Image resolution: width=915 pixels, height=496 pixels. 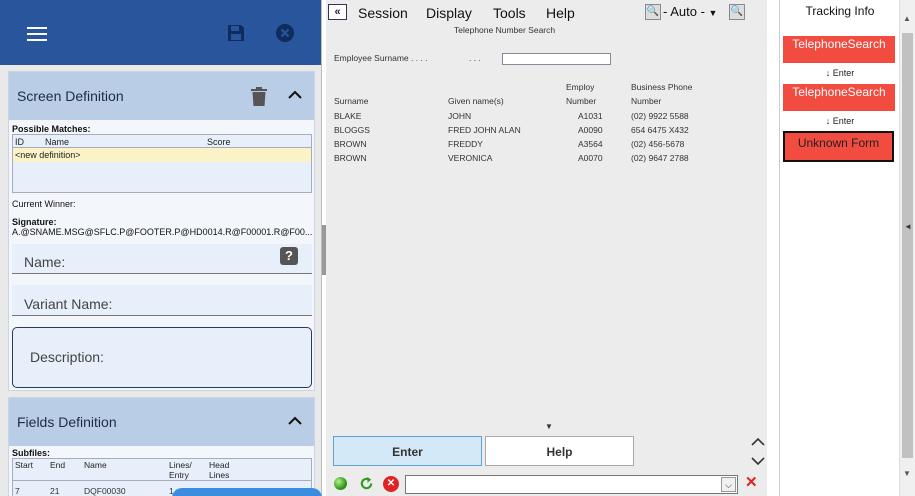 I want to click on help-question-icon: ?, so click(x=289, y=256).